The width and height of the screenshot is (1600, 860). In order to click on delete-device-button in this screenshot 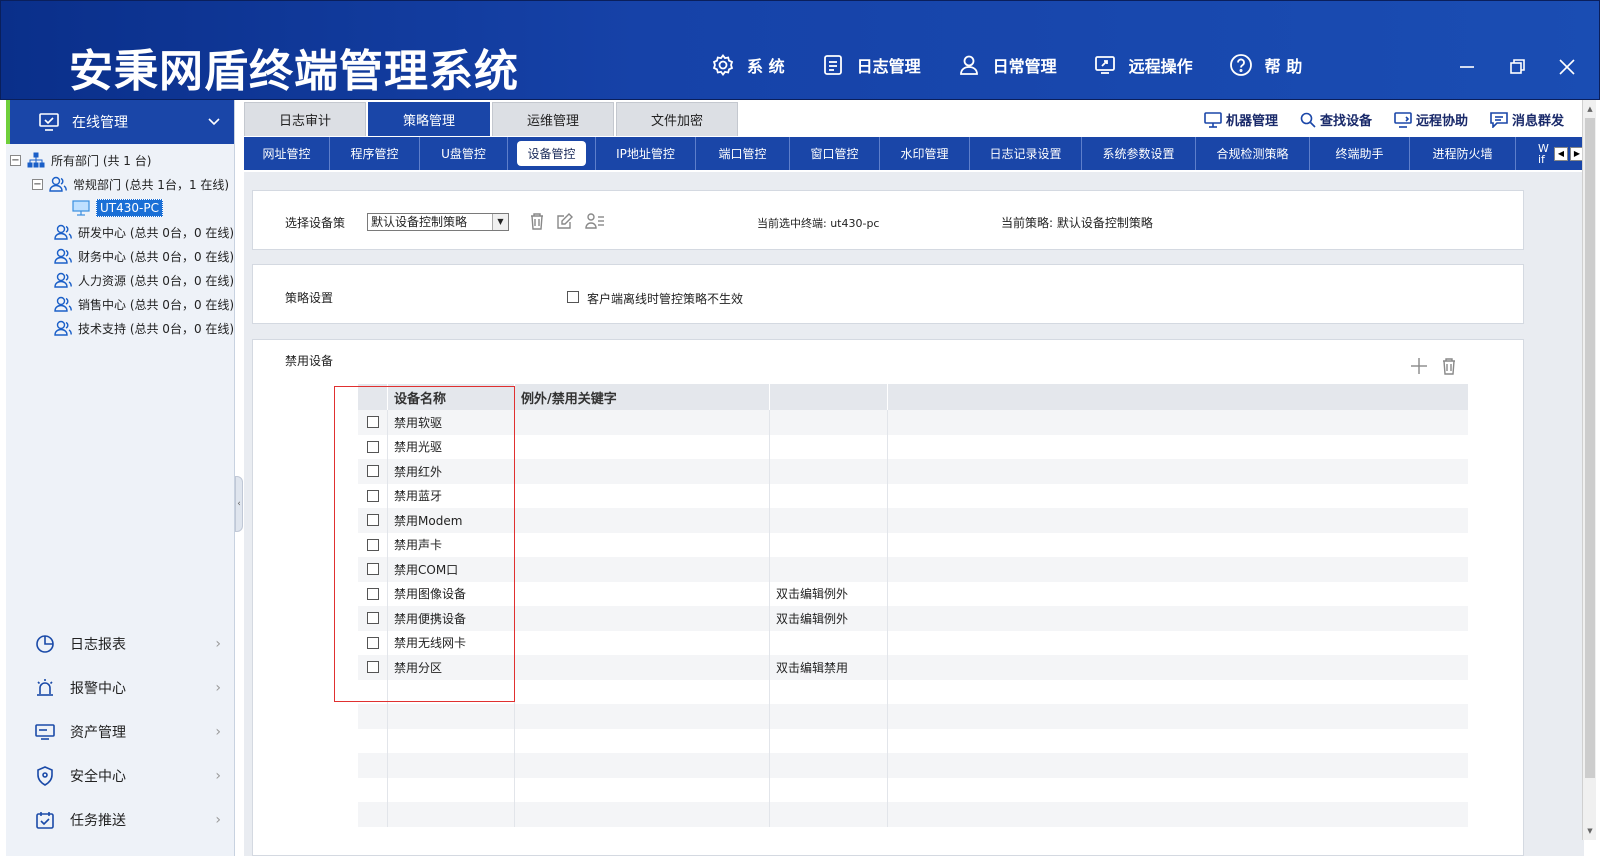, I will do `click(1449, 366)`.